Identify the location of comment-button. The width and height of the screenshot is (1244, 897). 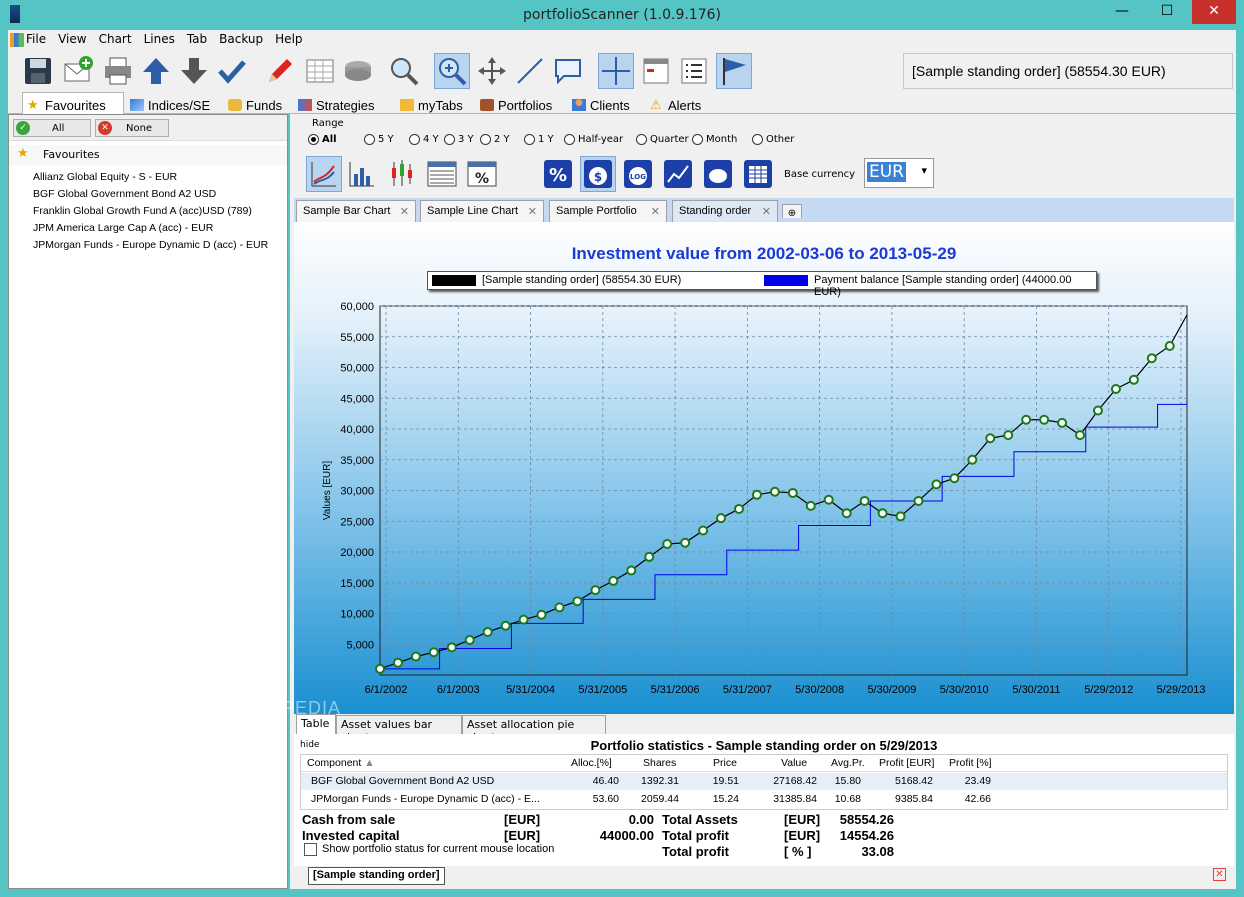
(568, 71).